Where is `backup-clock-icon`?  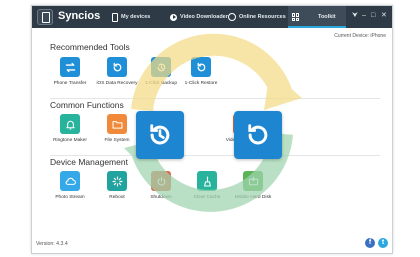
backup-clock-icon is located at coordinates (160, 135).